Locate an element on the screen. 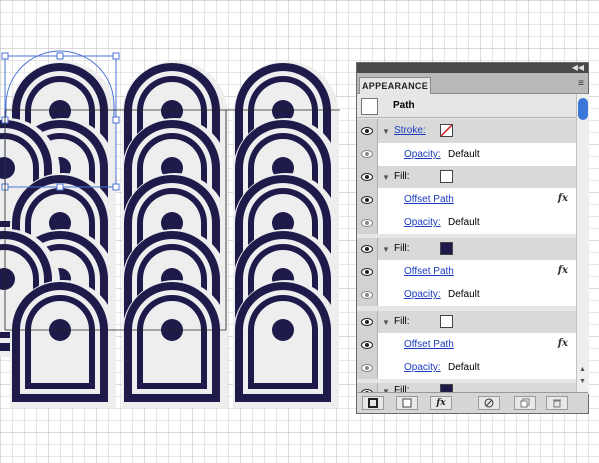  stroke-swatch-none is located at coordinates (446, 130).